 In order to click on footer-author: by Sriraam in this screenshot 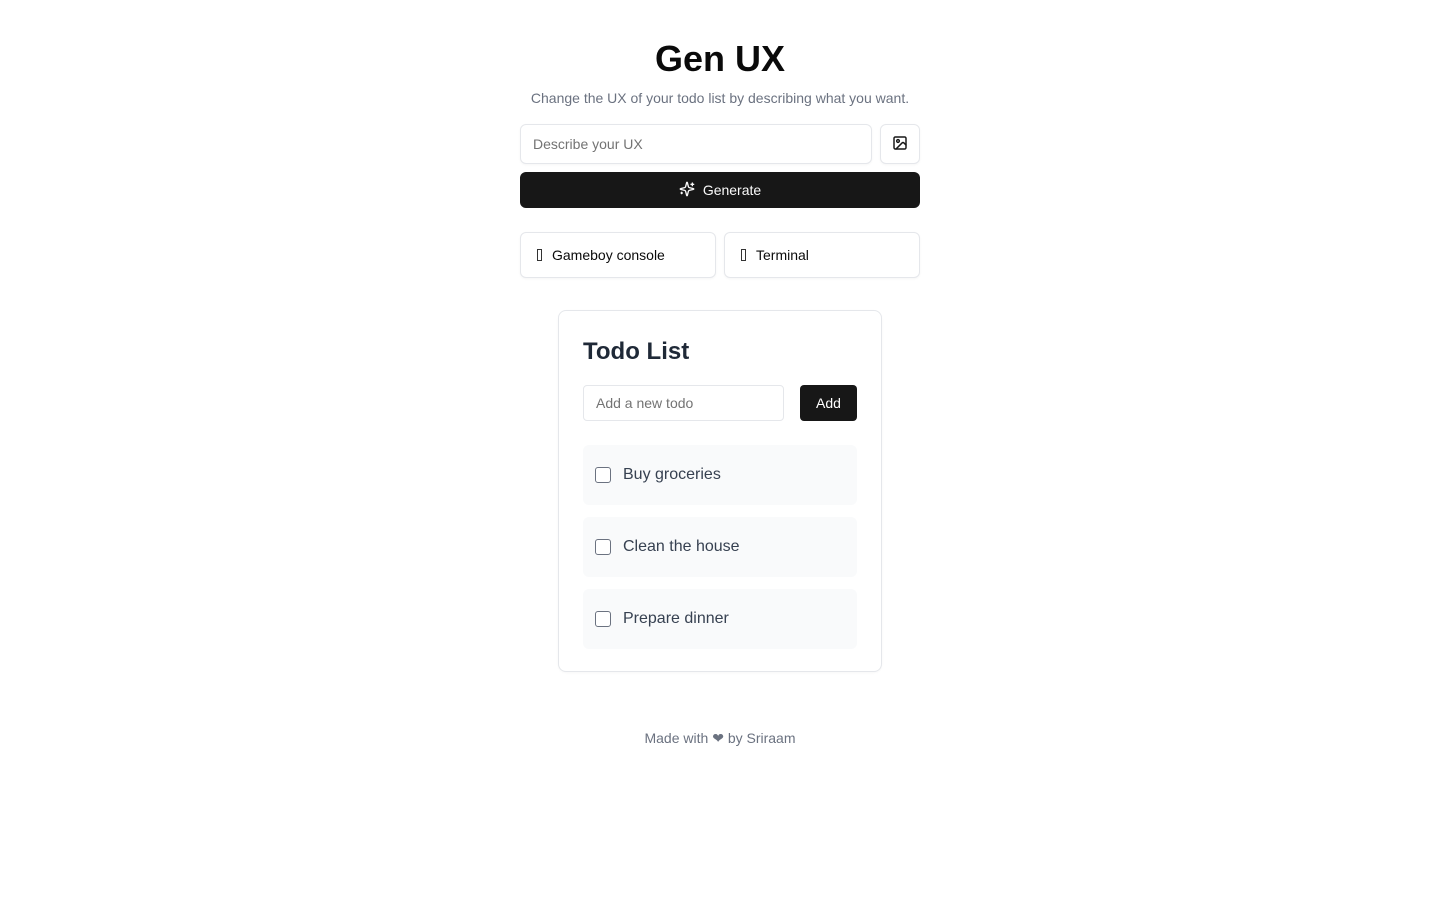, I will do `click(761, 738)`.